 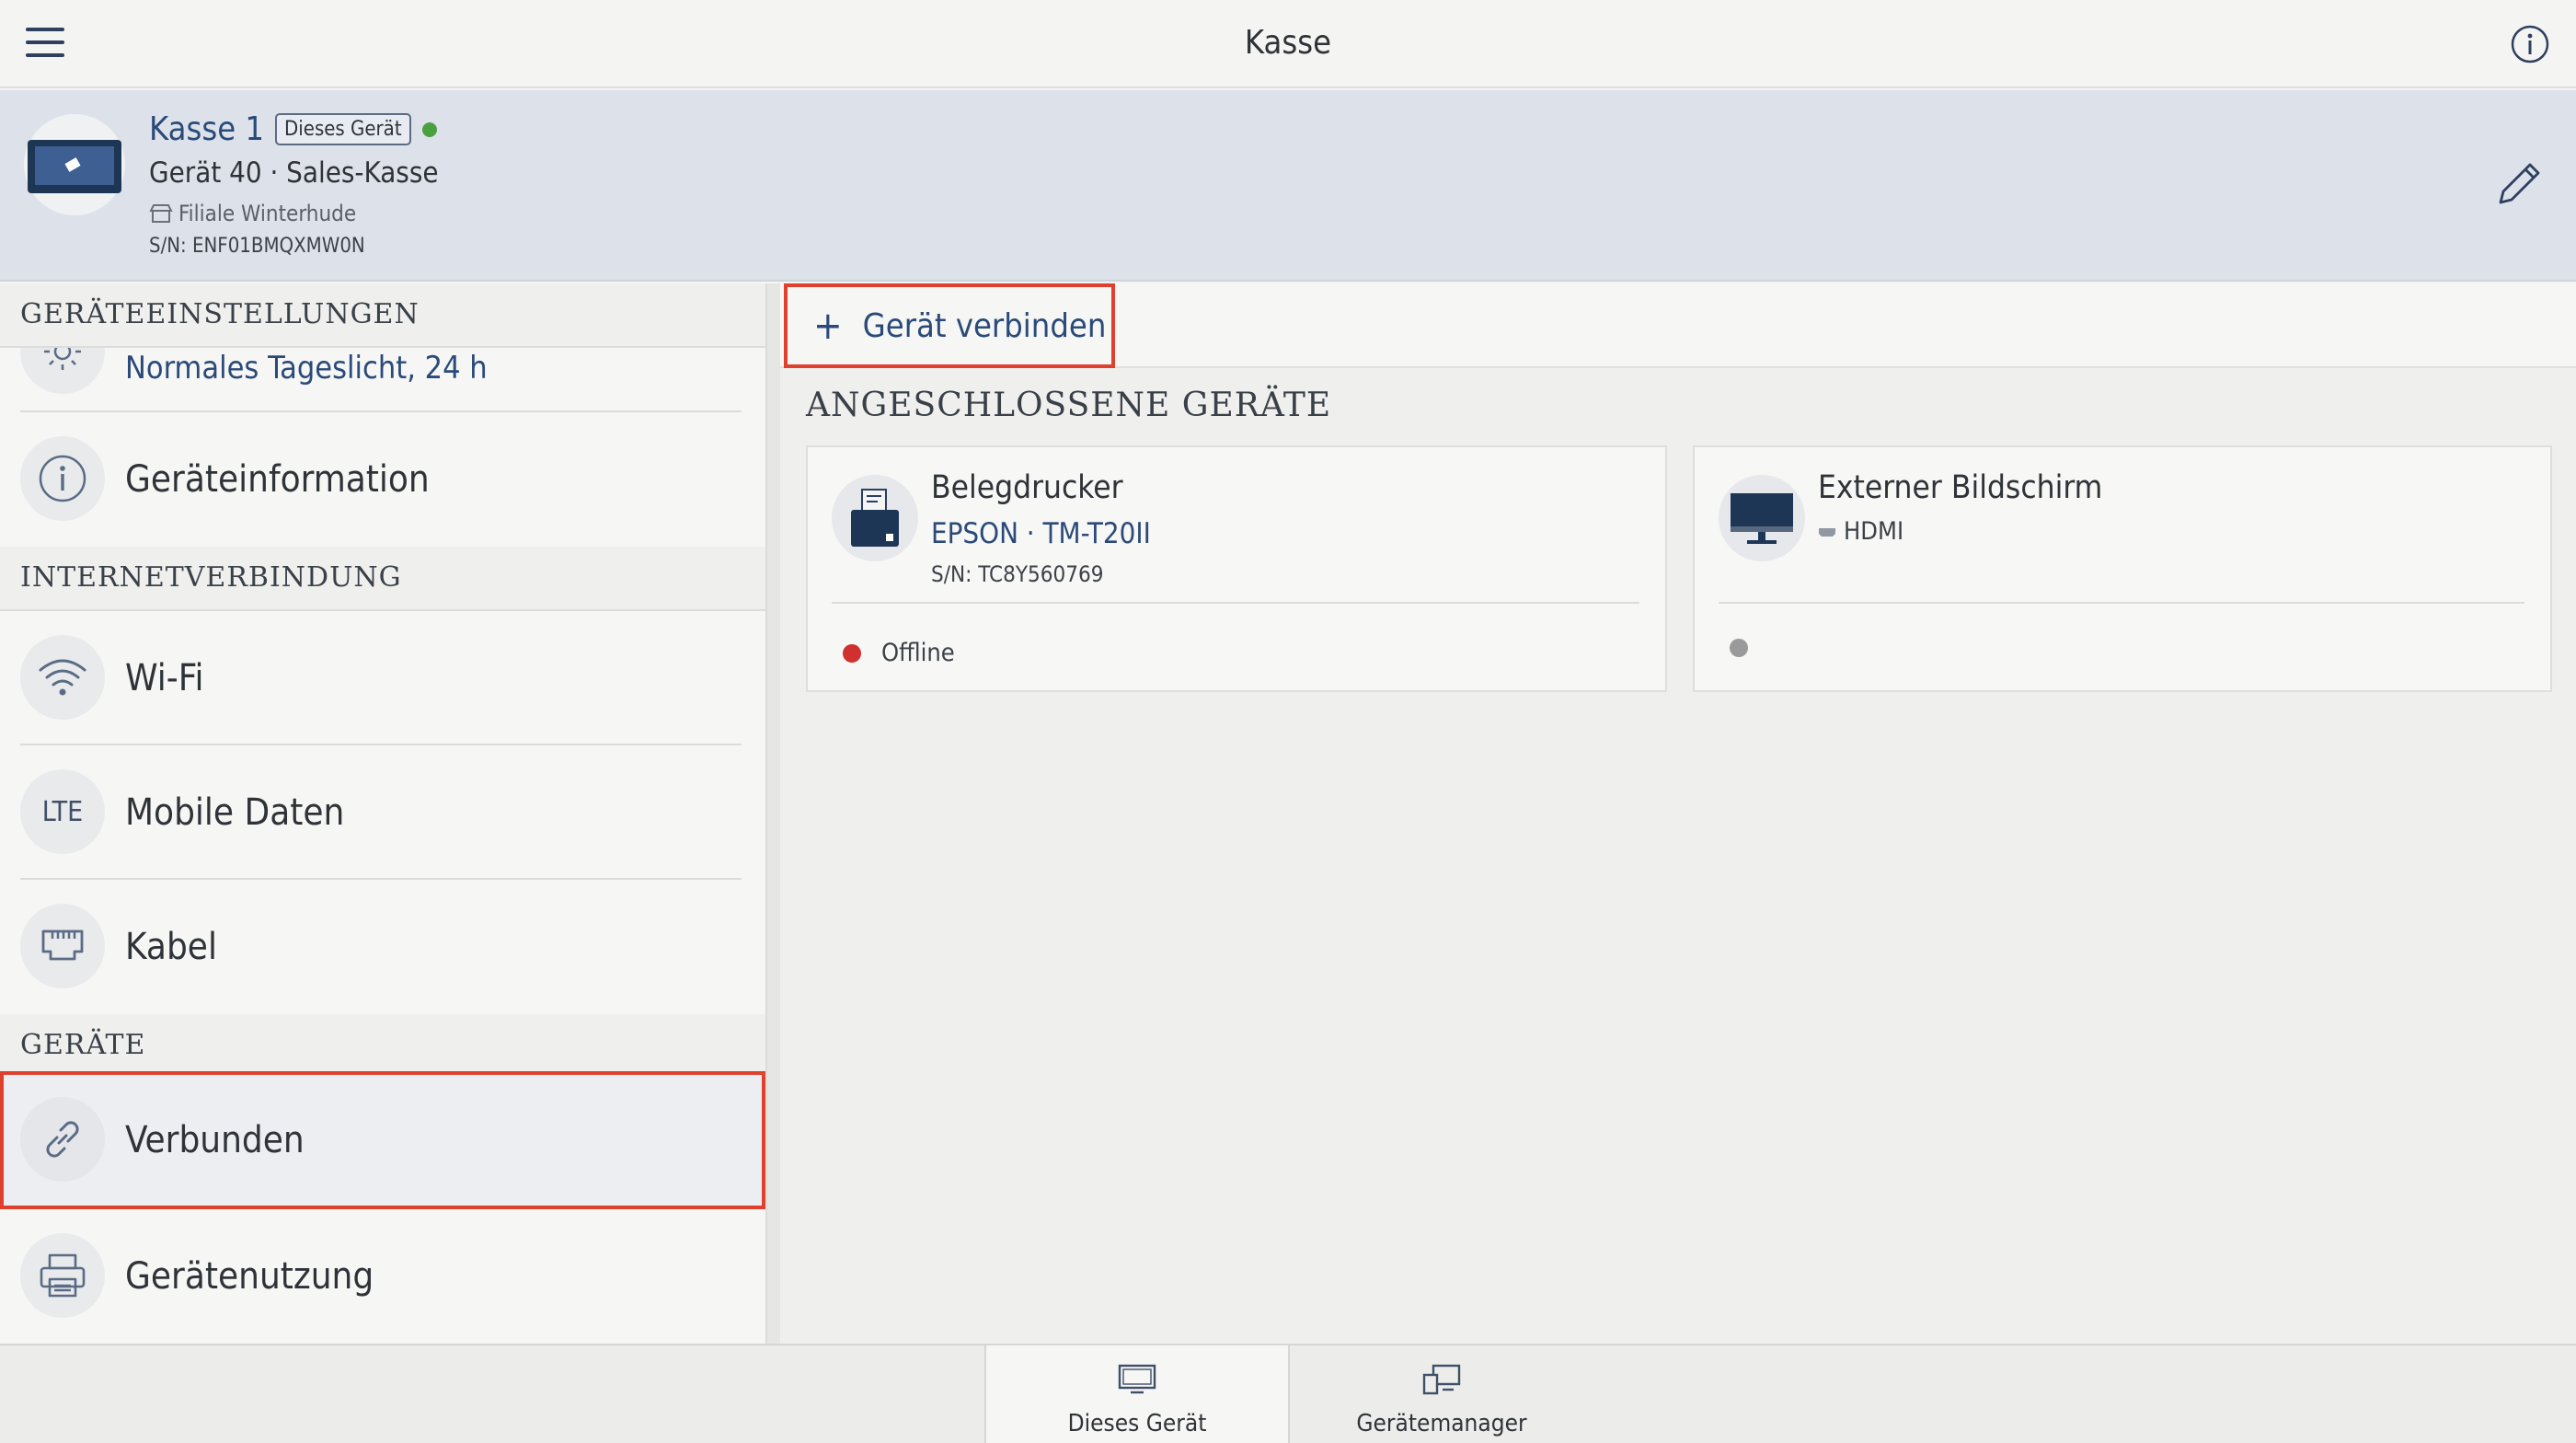 What do you see at coordinates (1441, 1383) in the screenshot?
I see `devices-icon` at bounding box center [1441, 1383].